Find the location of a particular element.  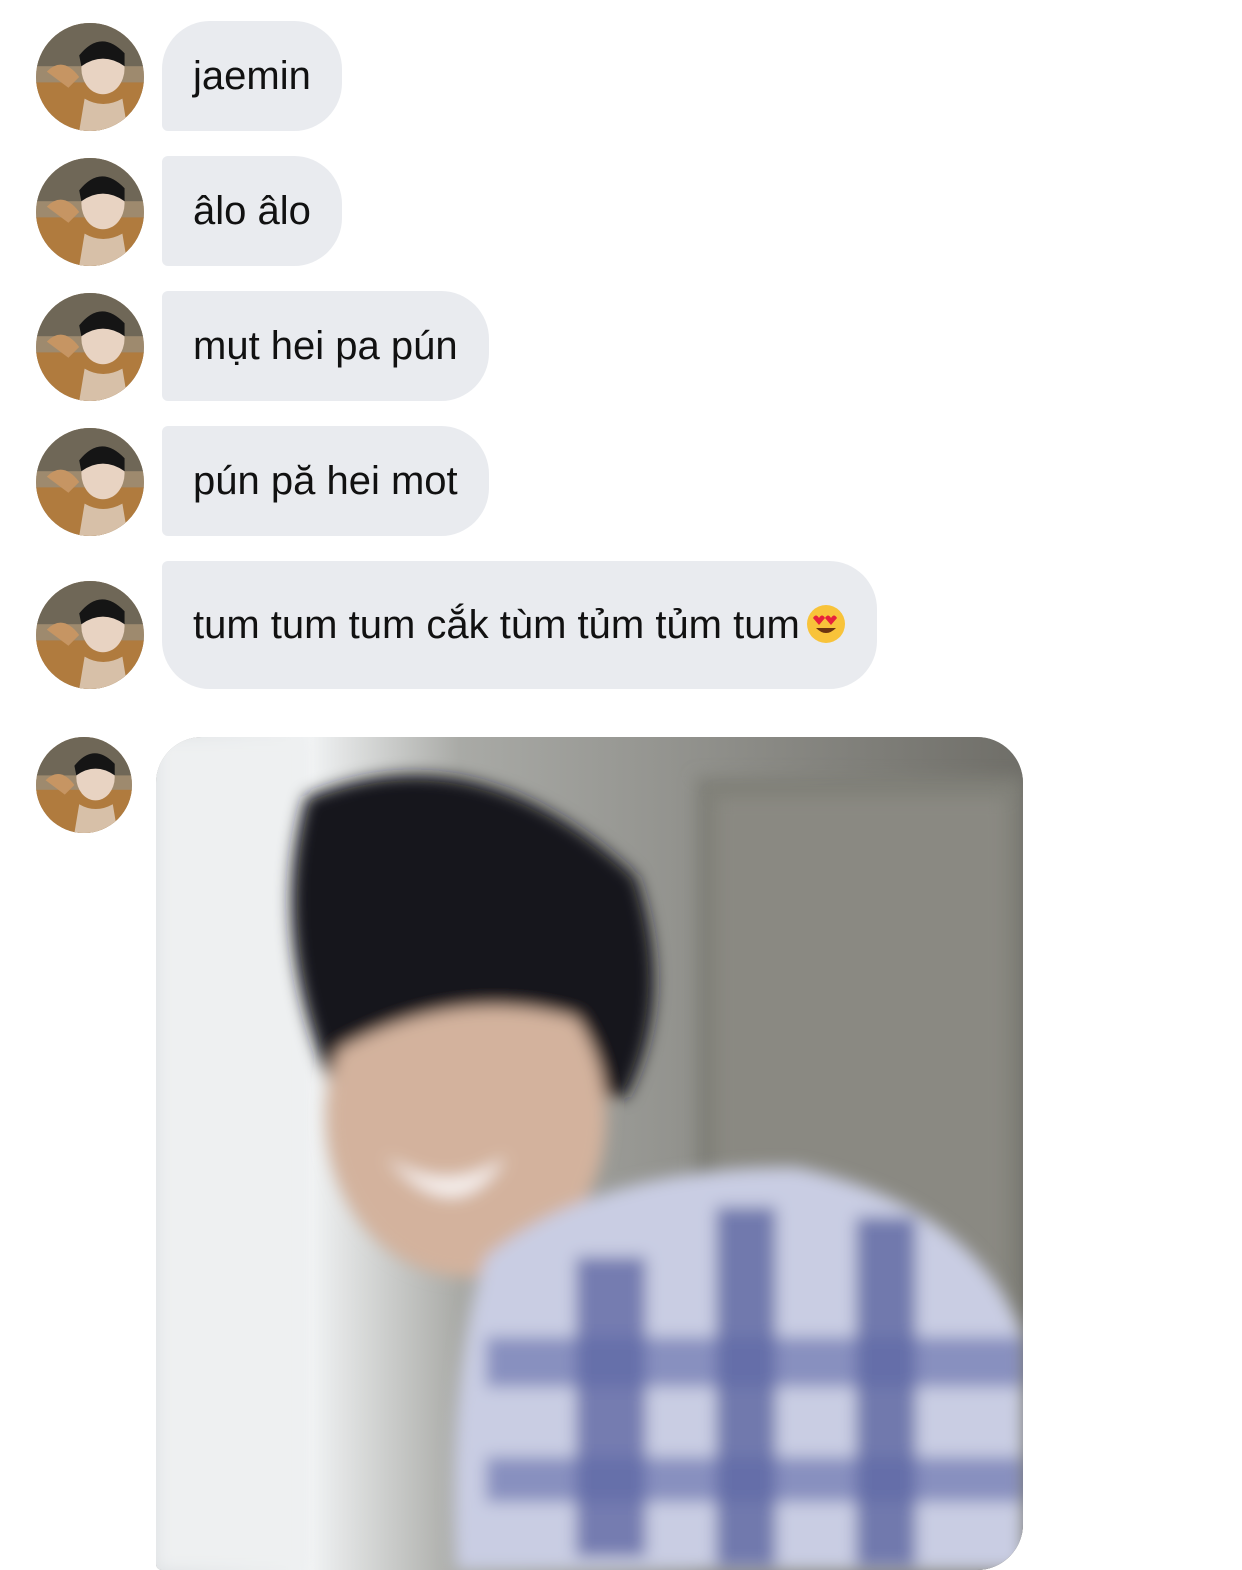

message-bubble: mụt hei pa pún is located at coordinates (325, 346).